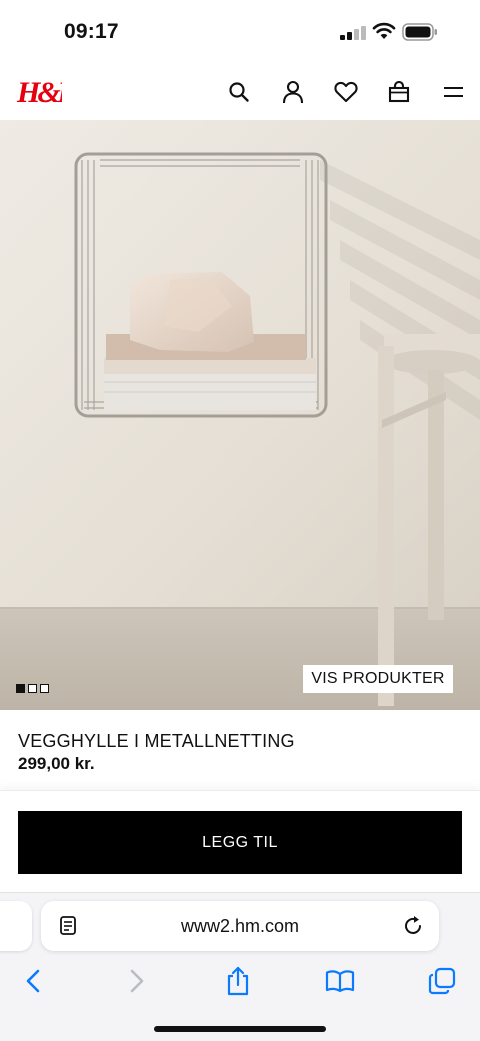  I want to click on product-name: VEGGHYLLE I METALLNETTING, so click(156, 741).